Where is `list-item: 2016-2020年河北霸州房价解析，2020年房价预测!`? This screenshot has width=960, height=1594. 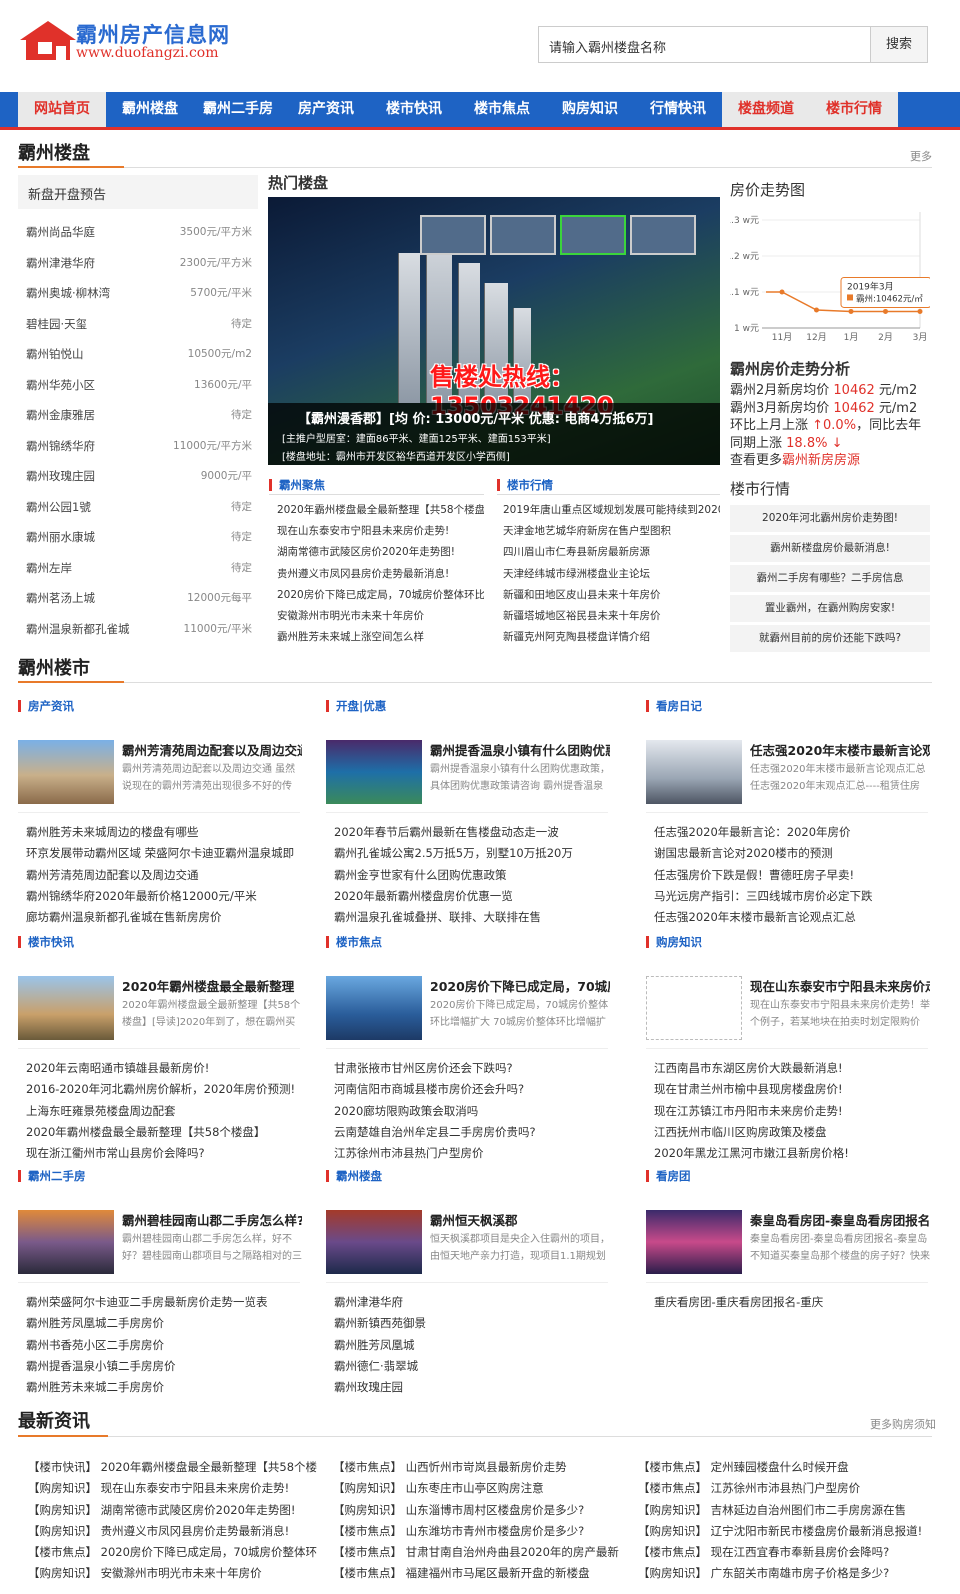 list-item: 2016-2020年河北霸州房价解析，2020年房价预测! is located at coordinates (166, 1089).